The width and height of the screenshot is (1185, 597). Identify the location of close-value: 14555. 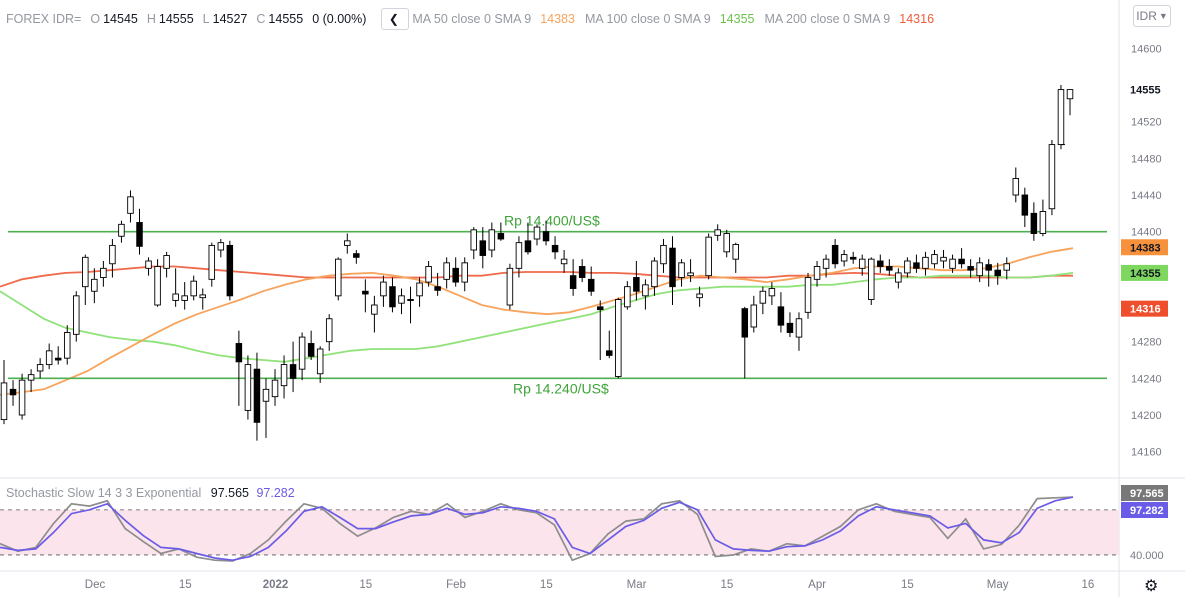
(286, 19).